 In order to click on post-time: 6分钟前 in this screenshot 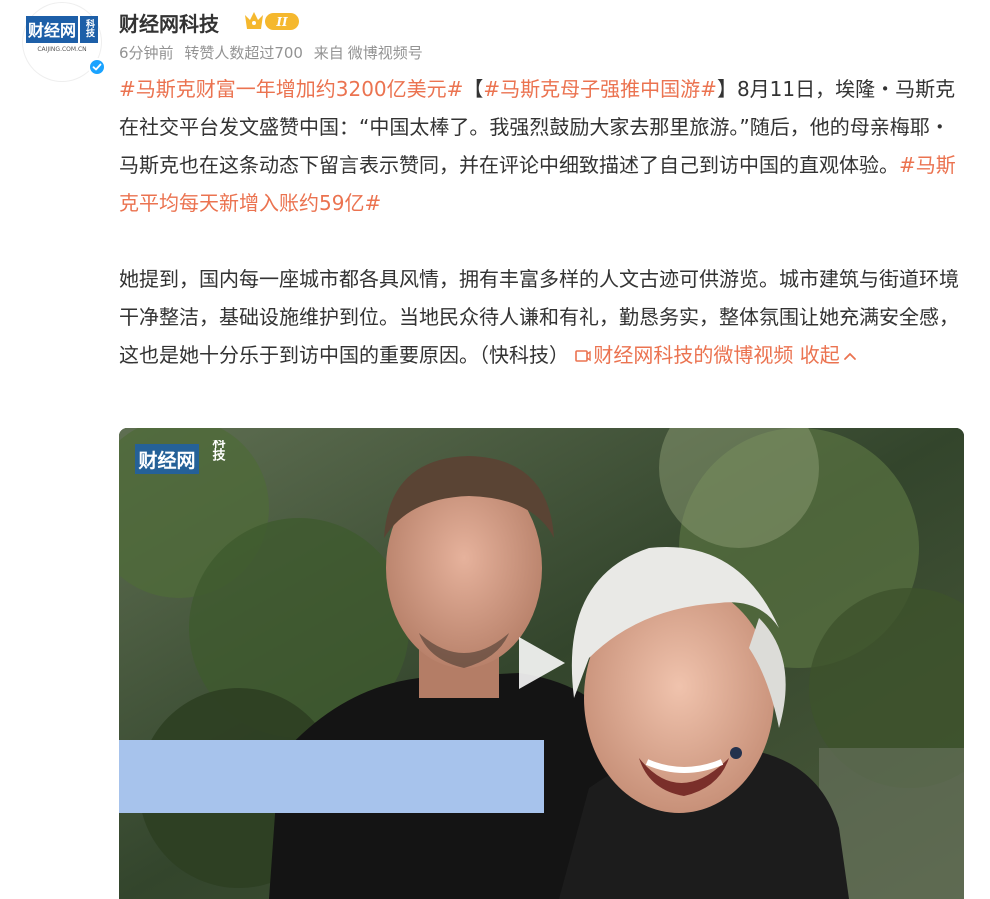, I will do `click(146, 53)`.